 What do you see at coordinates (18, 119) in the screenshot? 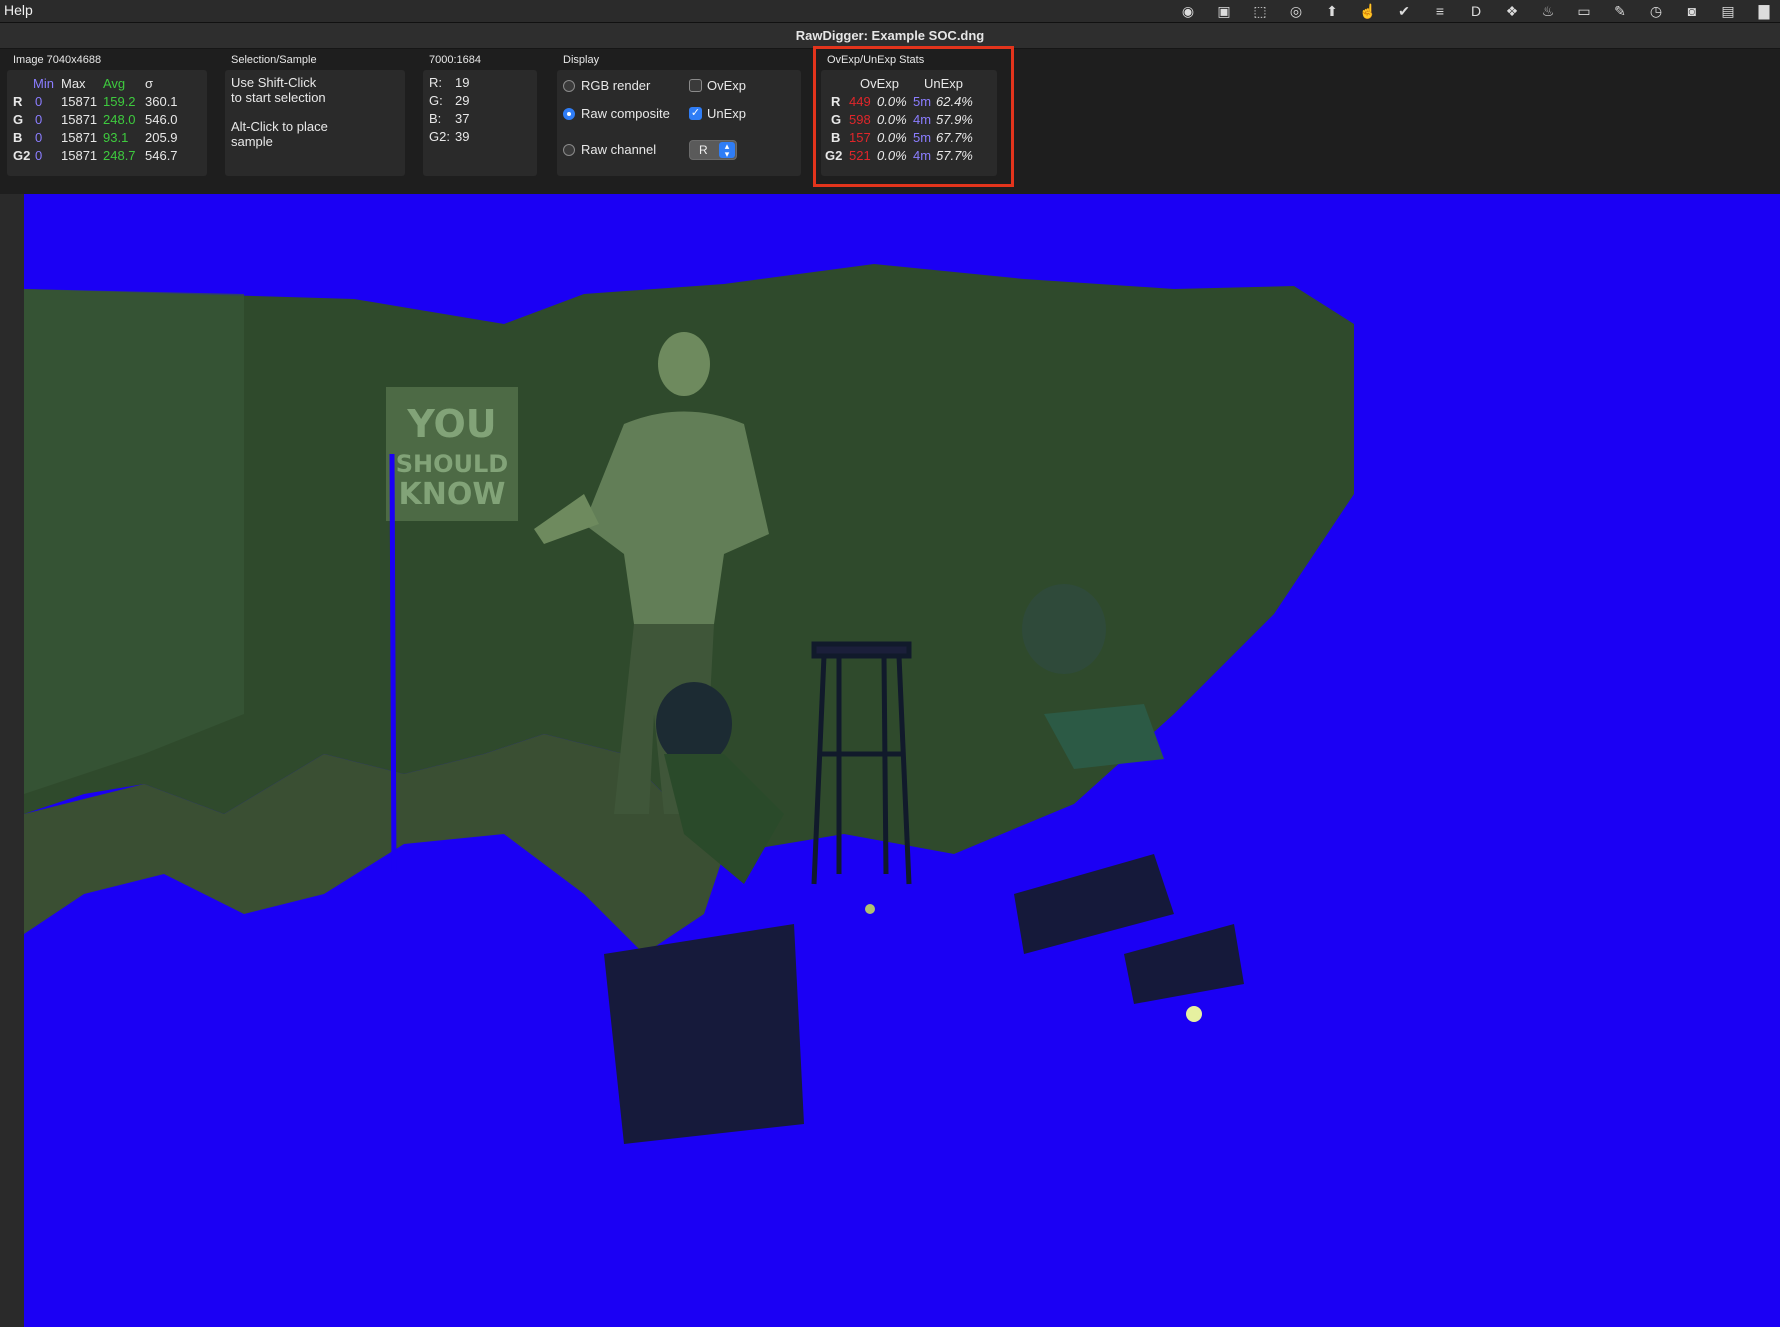
I see `stat-channel: G` at bounding box center [18, 119].